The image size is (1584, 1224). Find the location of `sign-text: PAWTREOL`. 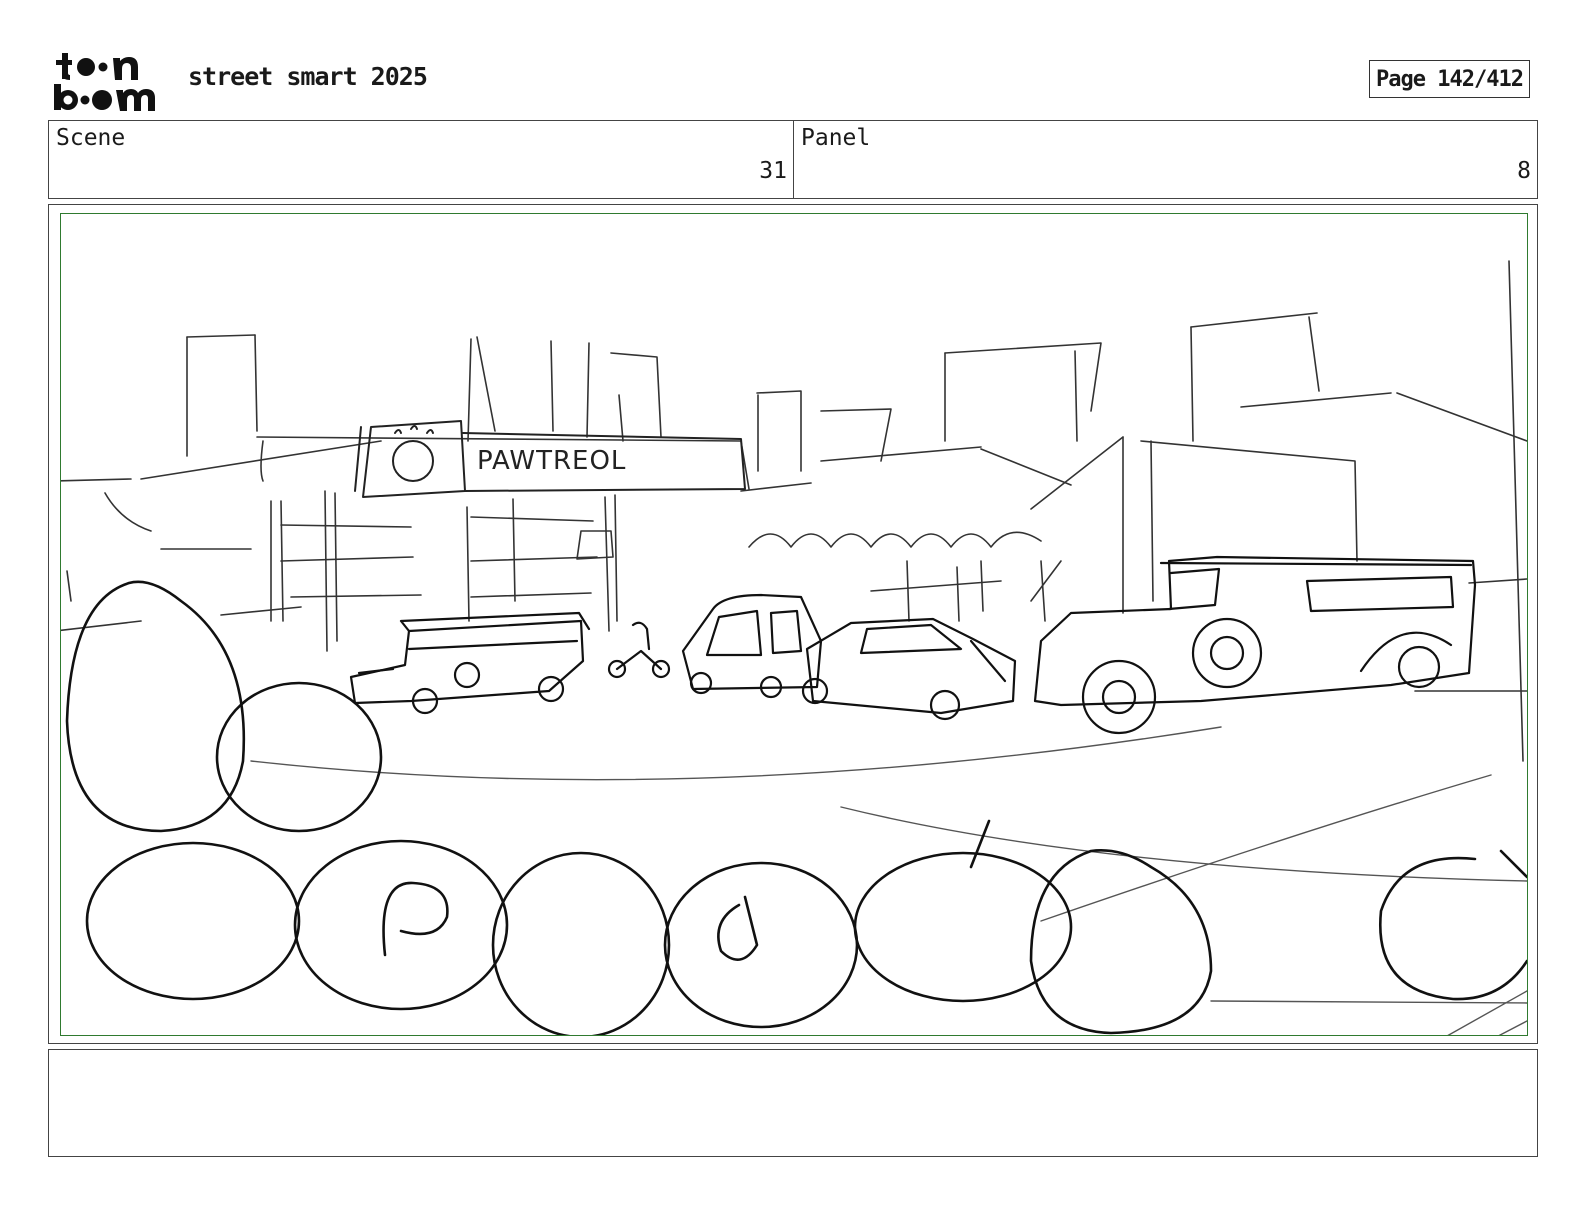

sign-text: PAWTREOL is located at coordinates (551, 461).